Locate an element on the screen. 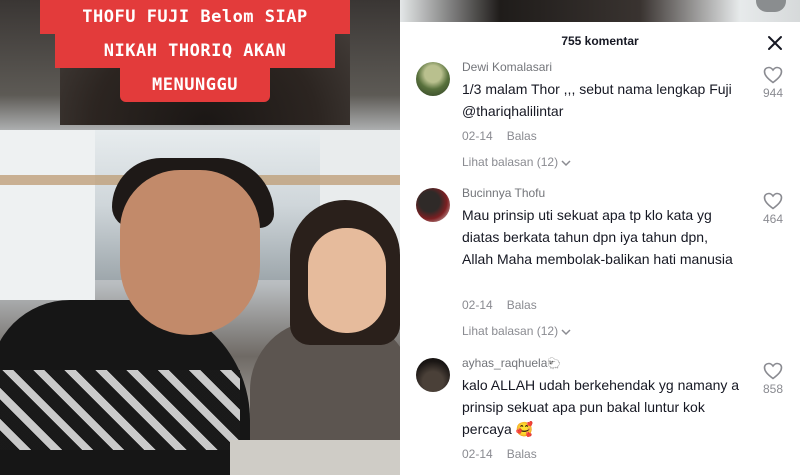 The image size is (800, 475). woman-face is located at coordinates (347, 280).